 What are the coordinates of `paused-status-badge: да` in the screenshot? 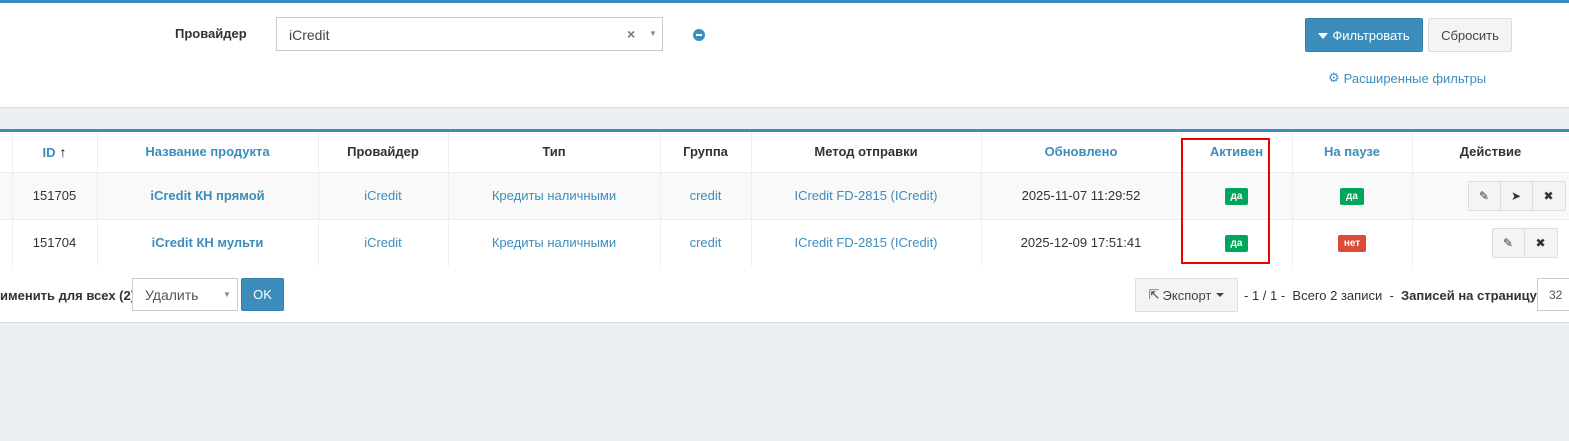 It's located at (1352, 196).